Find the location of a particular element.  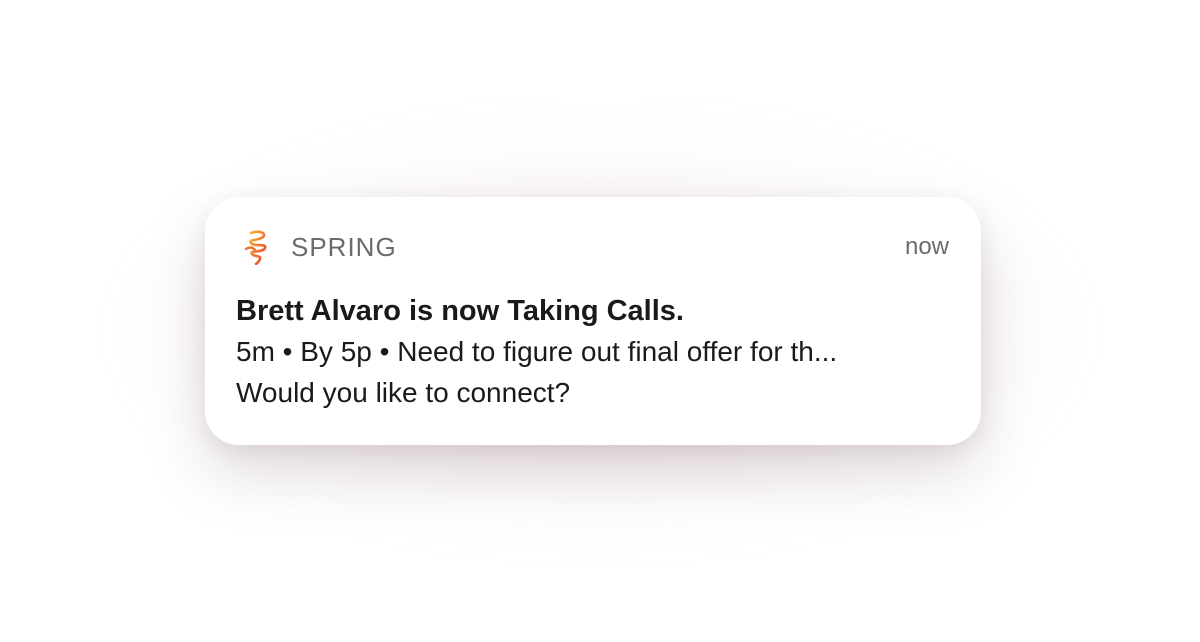

spring-logo-icon is located at coordinates (258, 247).